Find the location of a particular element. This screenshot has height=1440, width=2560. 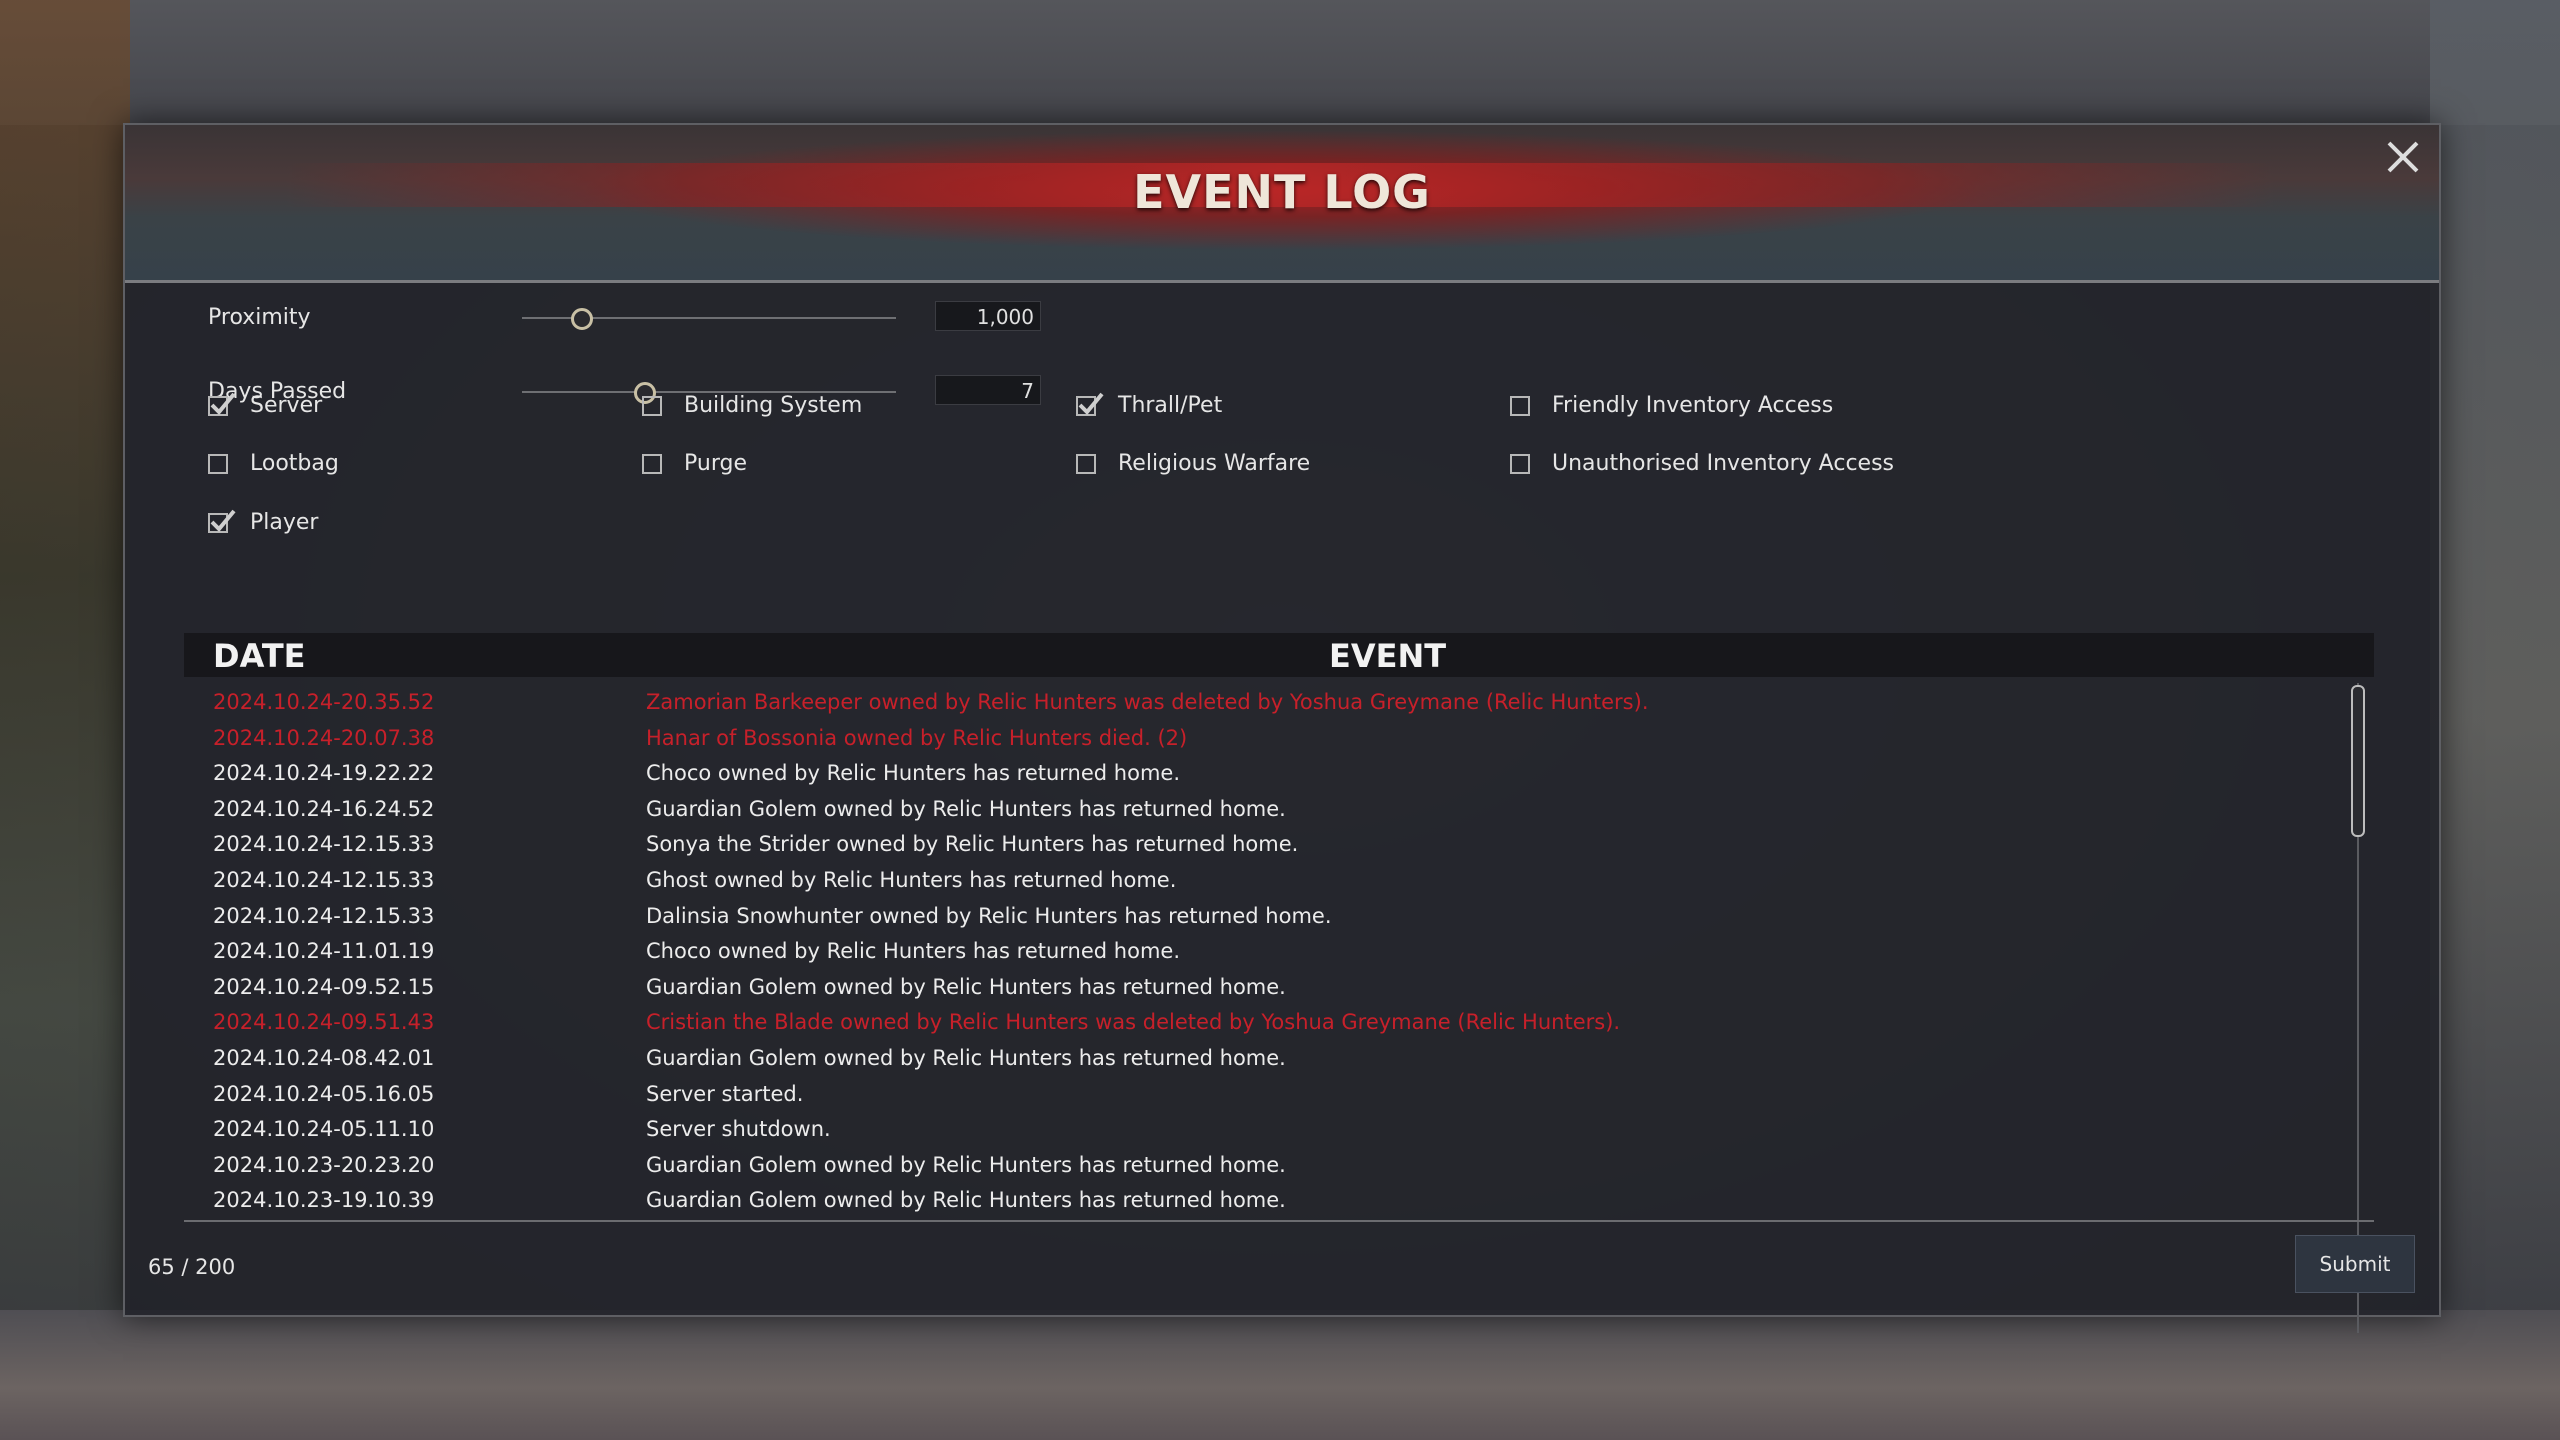

row-date: 2024.10.24-16.24.52 is located at coordinates (324, 808).